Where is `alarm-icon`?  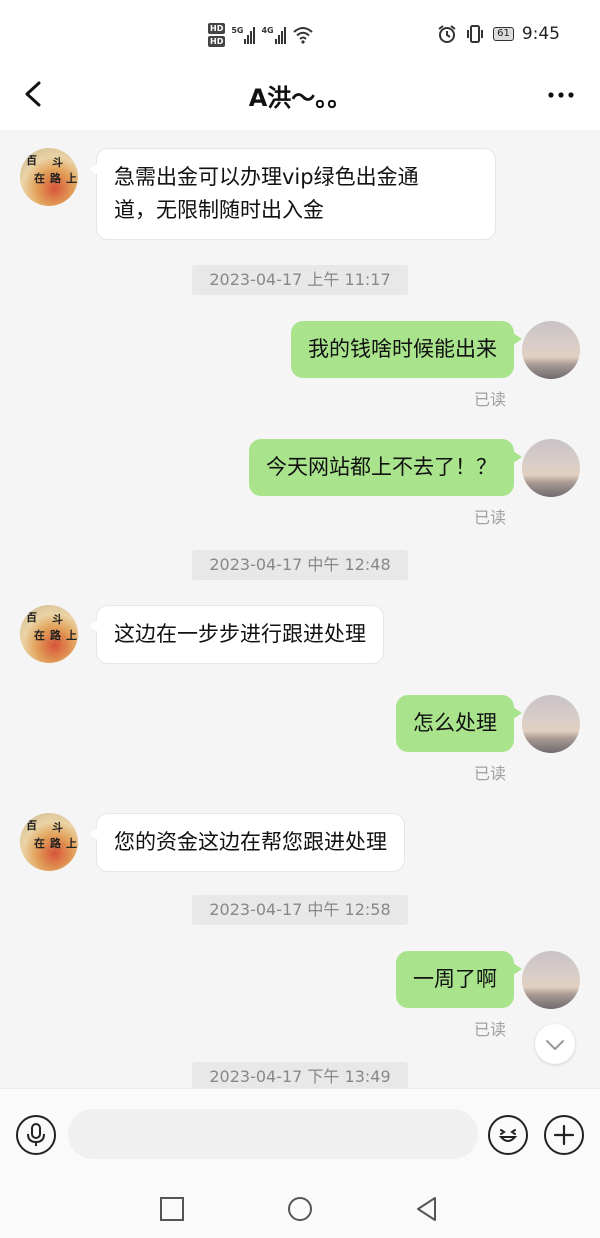 alarm-icon is located at coordinates (447, 34).